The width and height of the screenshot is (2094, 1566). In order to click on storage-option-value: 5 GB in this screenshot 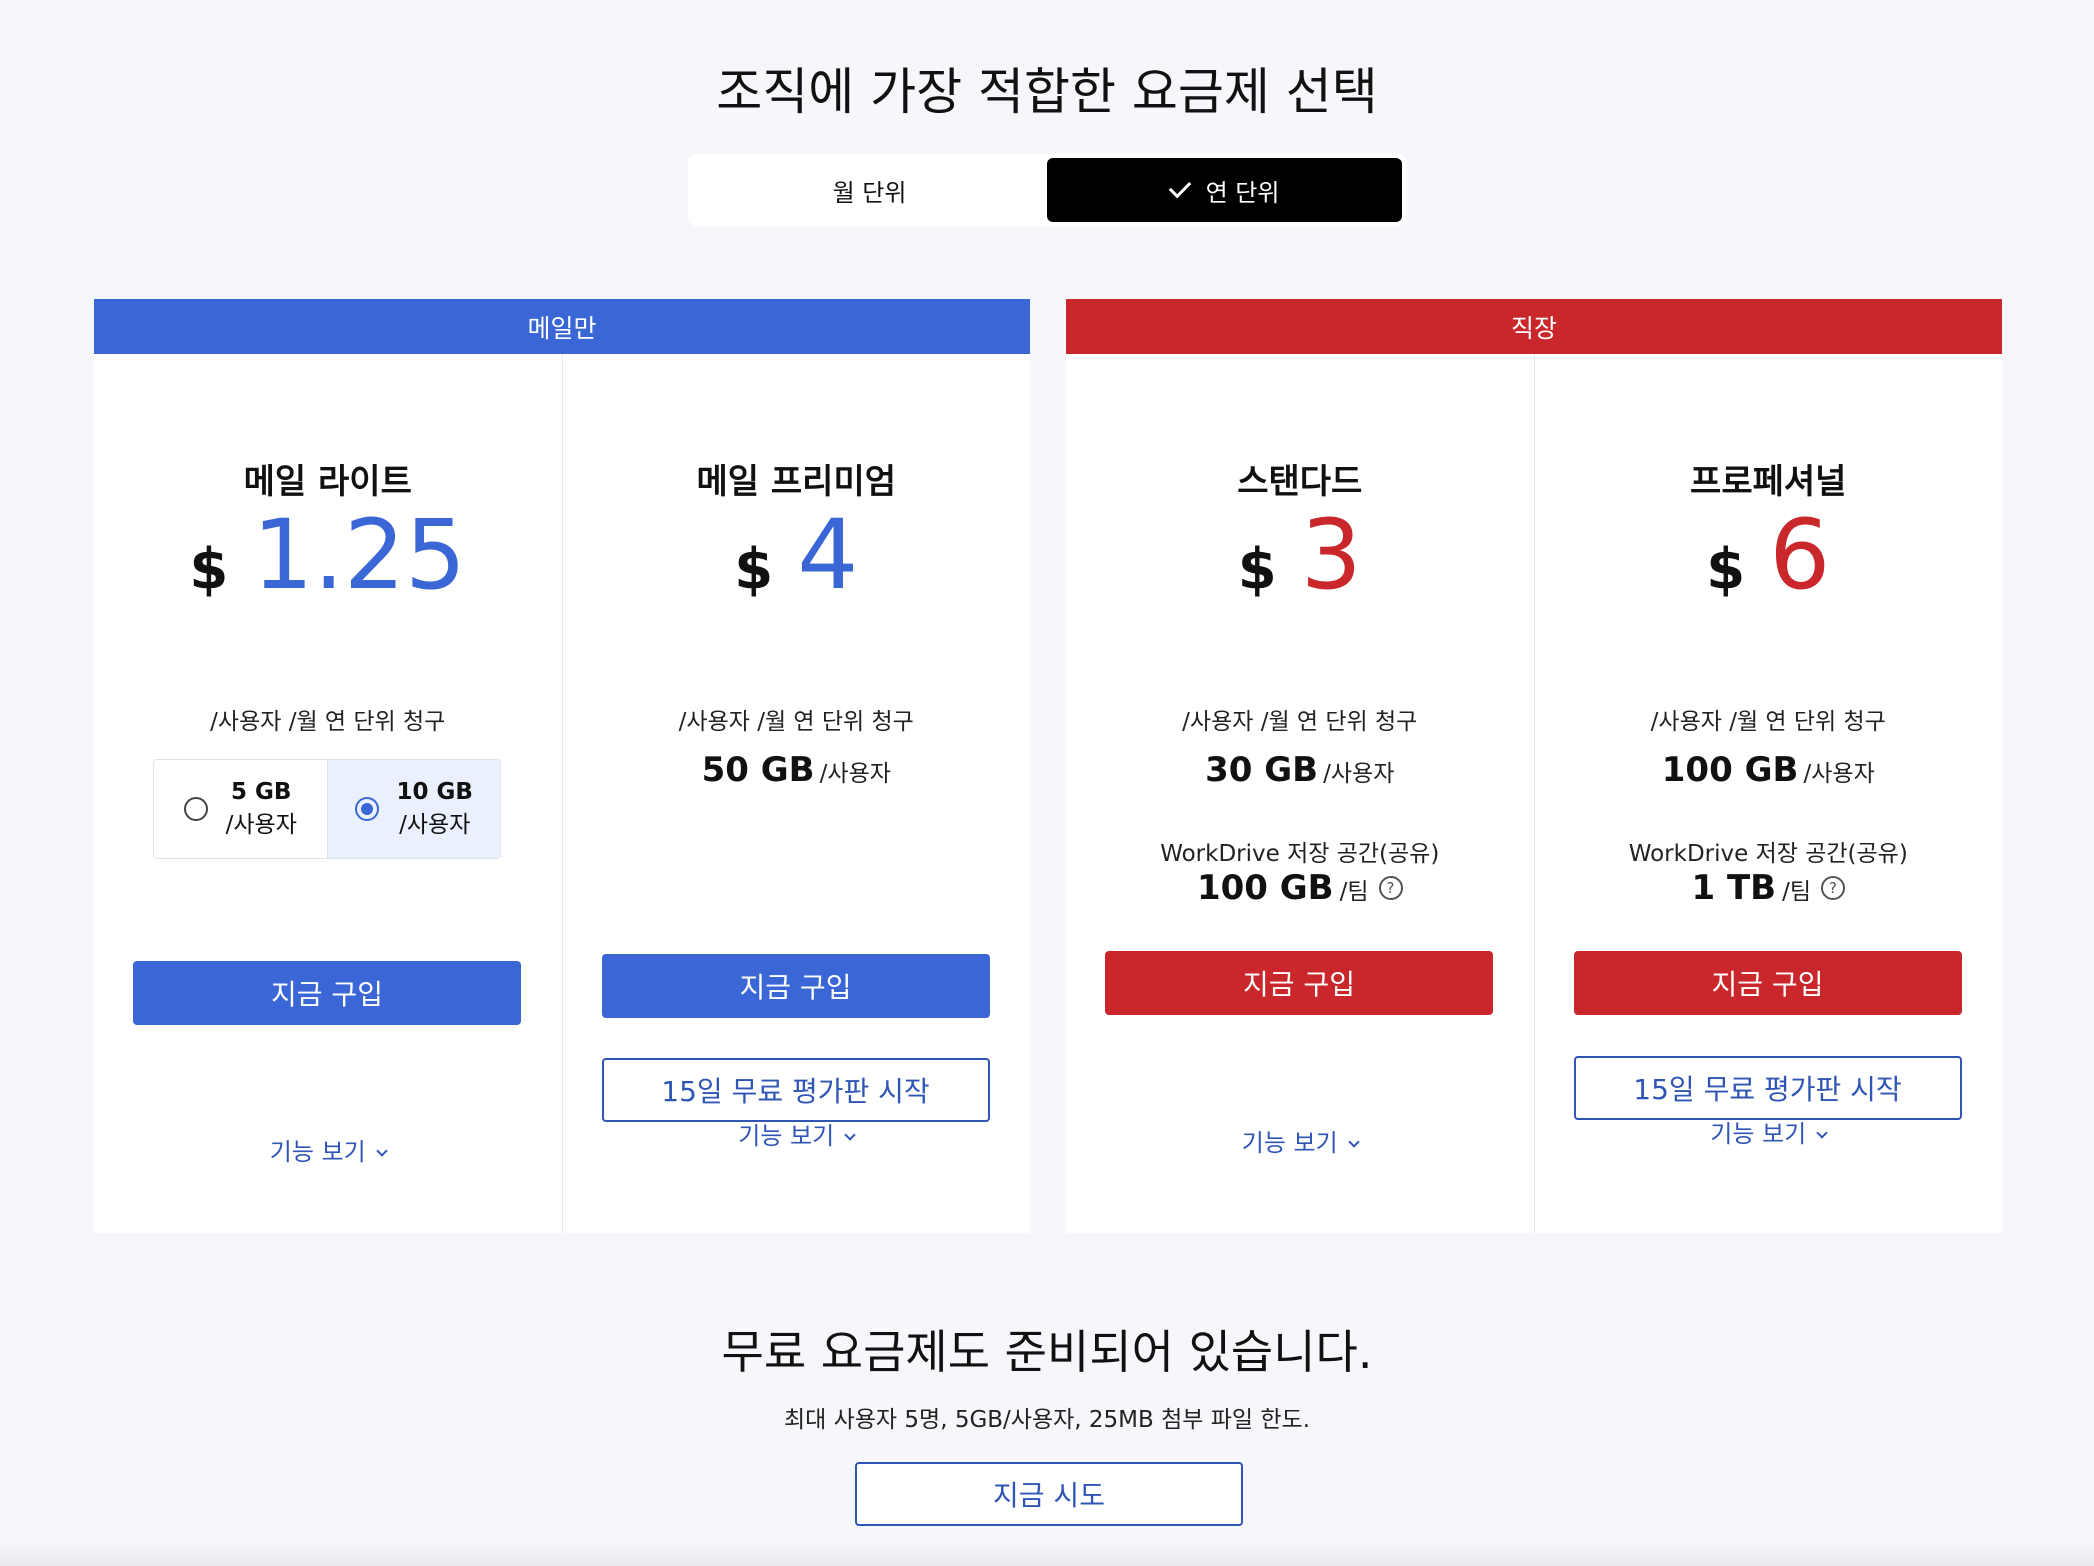, I will do `click(261, 792)`.